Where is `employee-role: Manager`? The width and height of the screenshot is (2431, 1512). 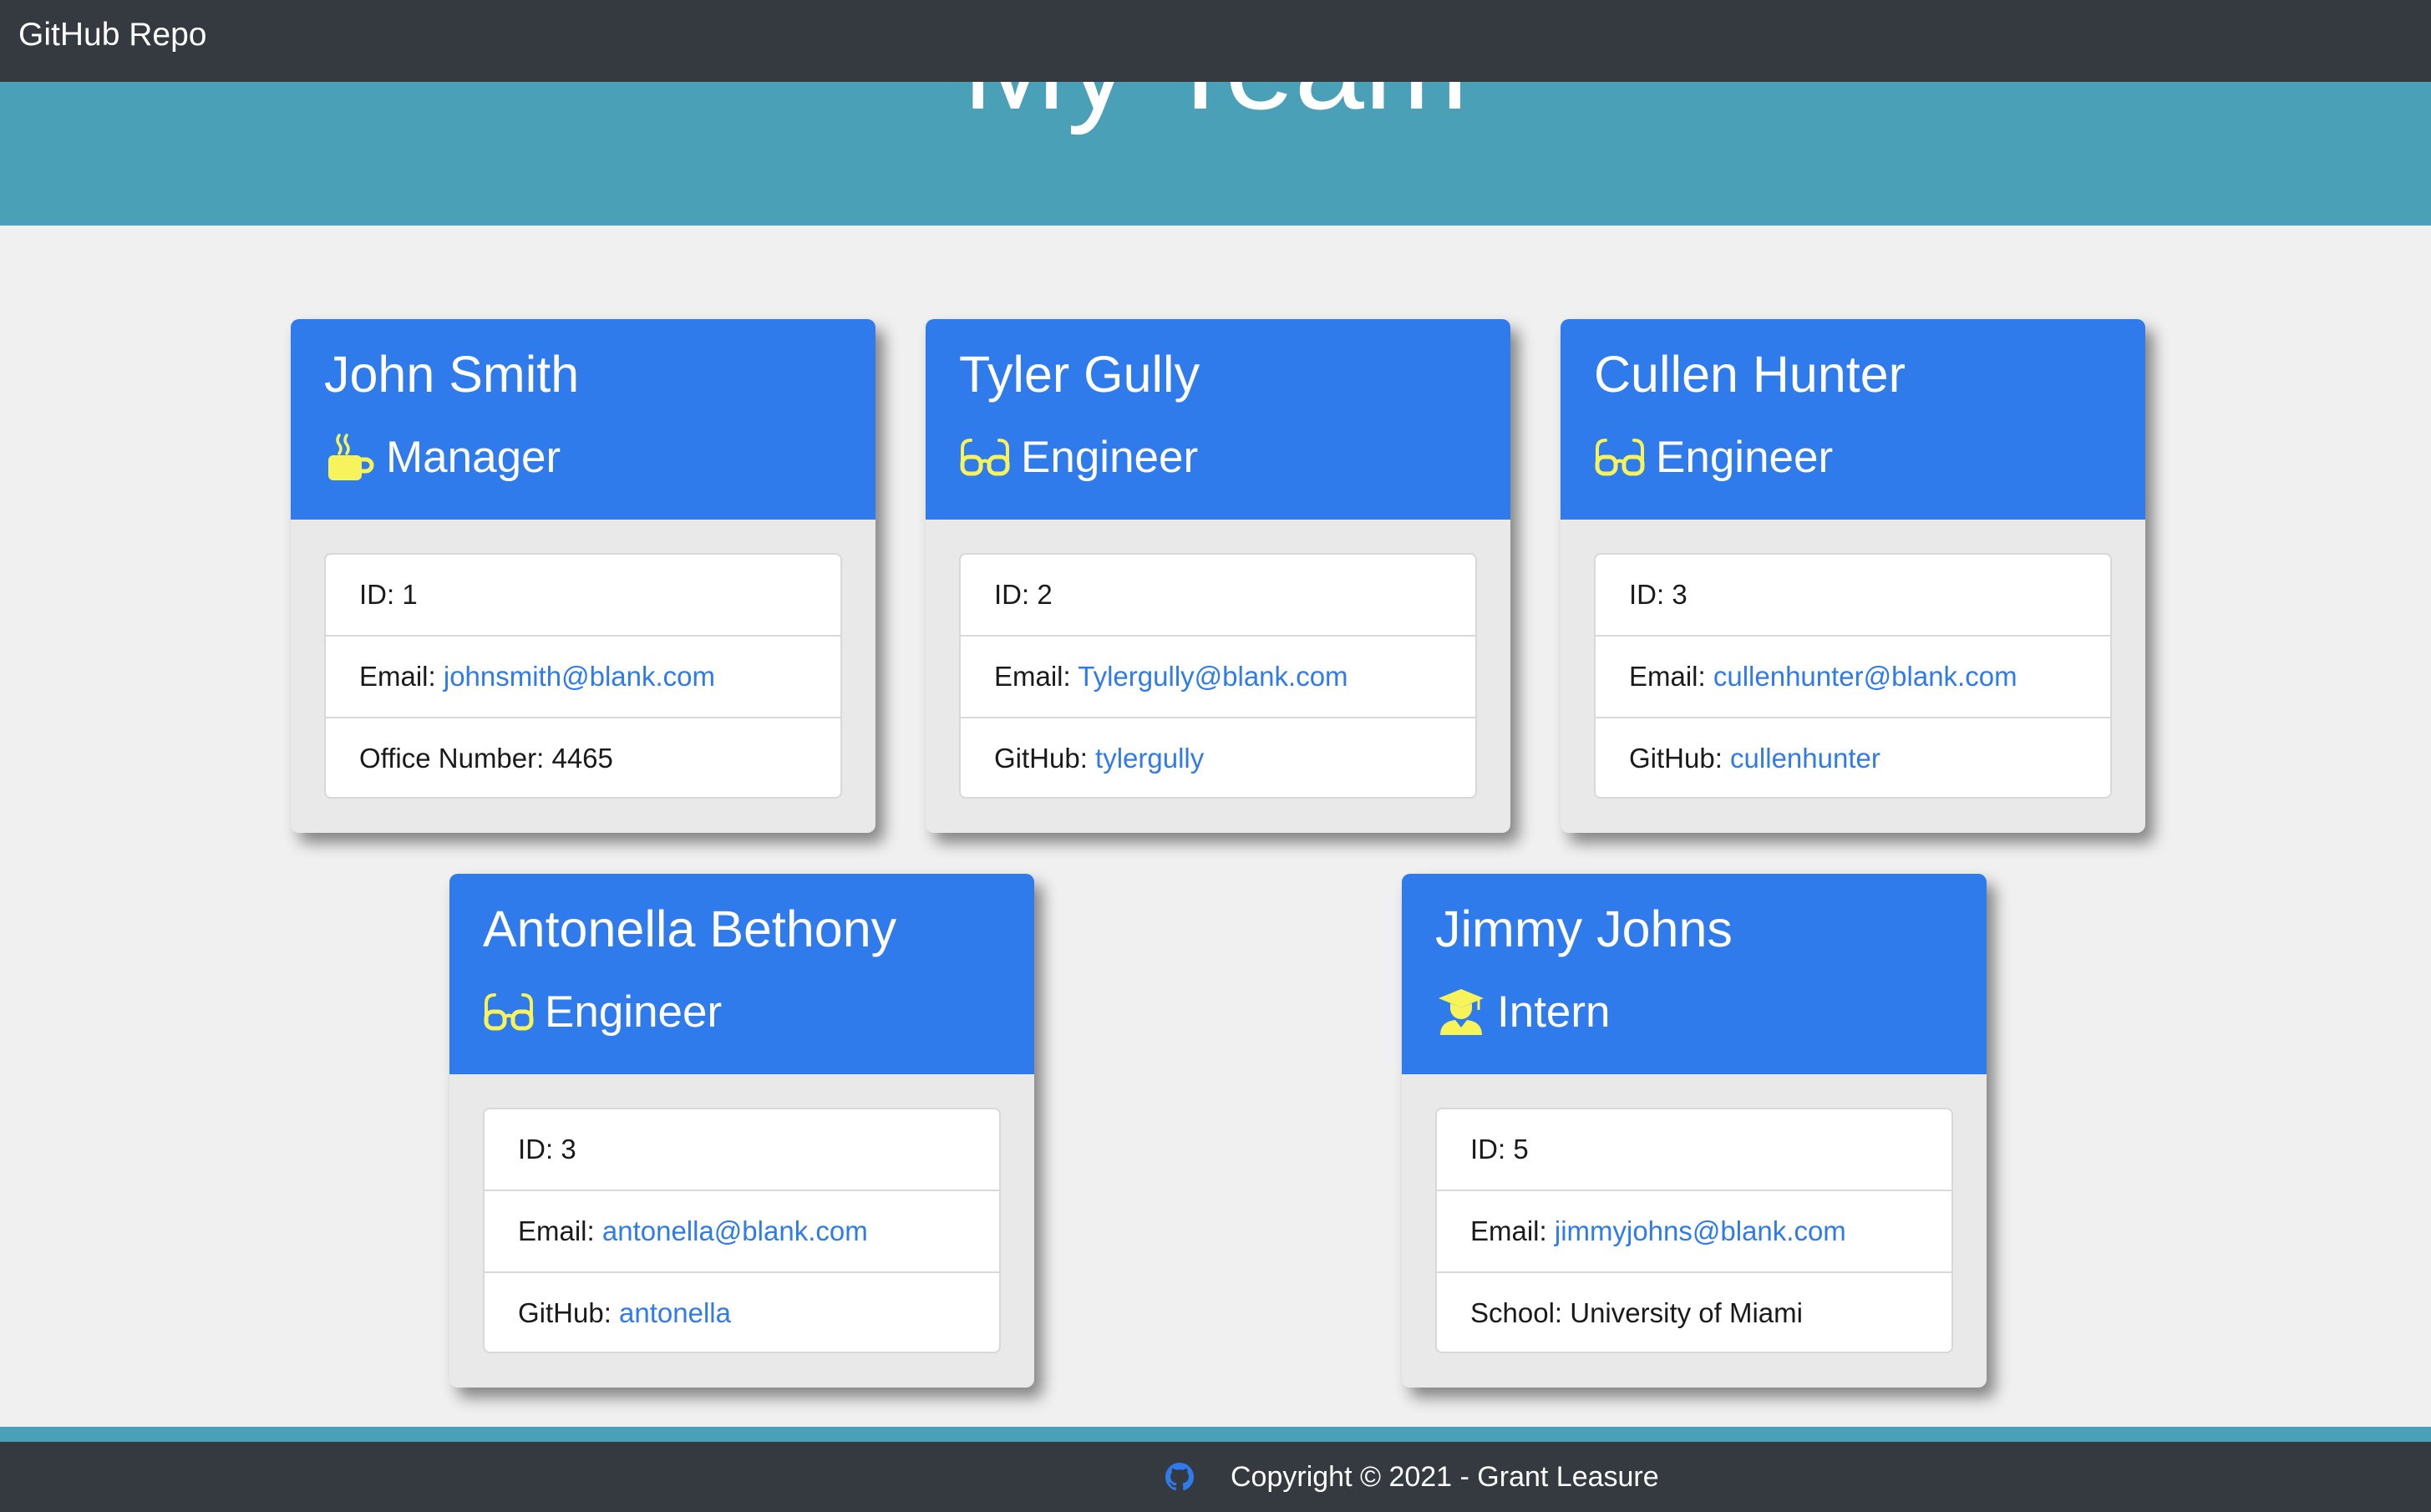
employee-role: Manager is located at coordinates (473, 457).